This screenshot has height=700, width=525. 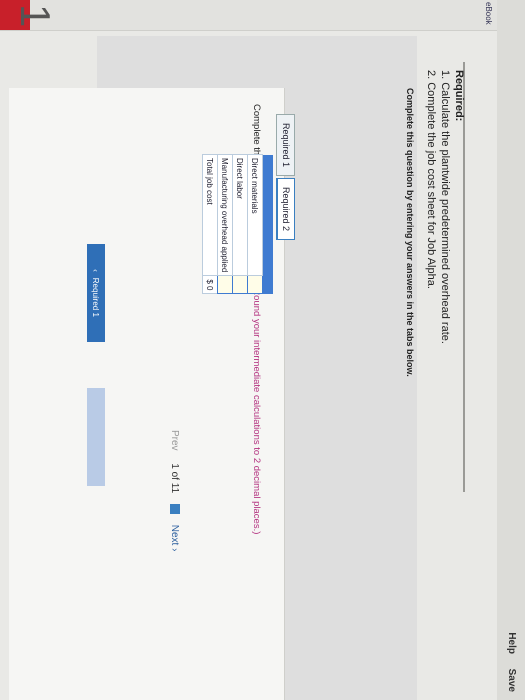 What do you see at coordinates (174, 508) in the screenshot?
I see `grid-icon` at bounding box center [174, 508].